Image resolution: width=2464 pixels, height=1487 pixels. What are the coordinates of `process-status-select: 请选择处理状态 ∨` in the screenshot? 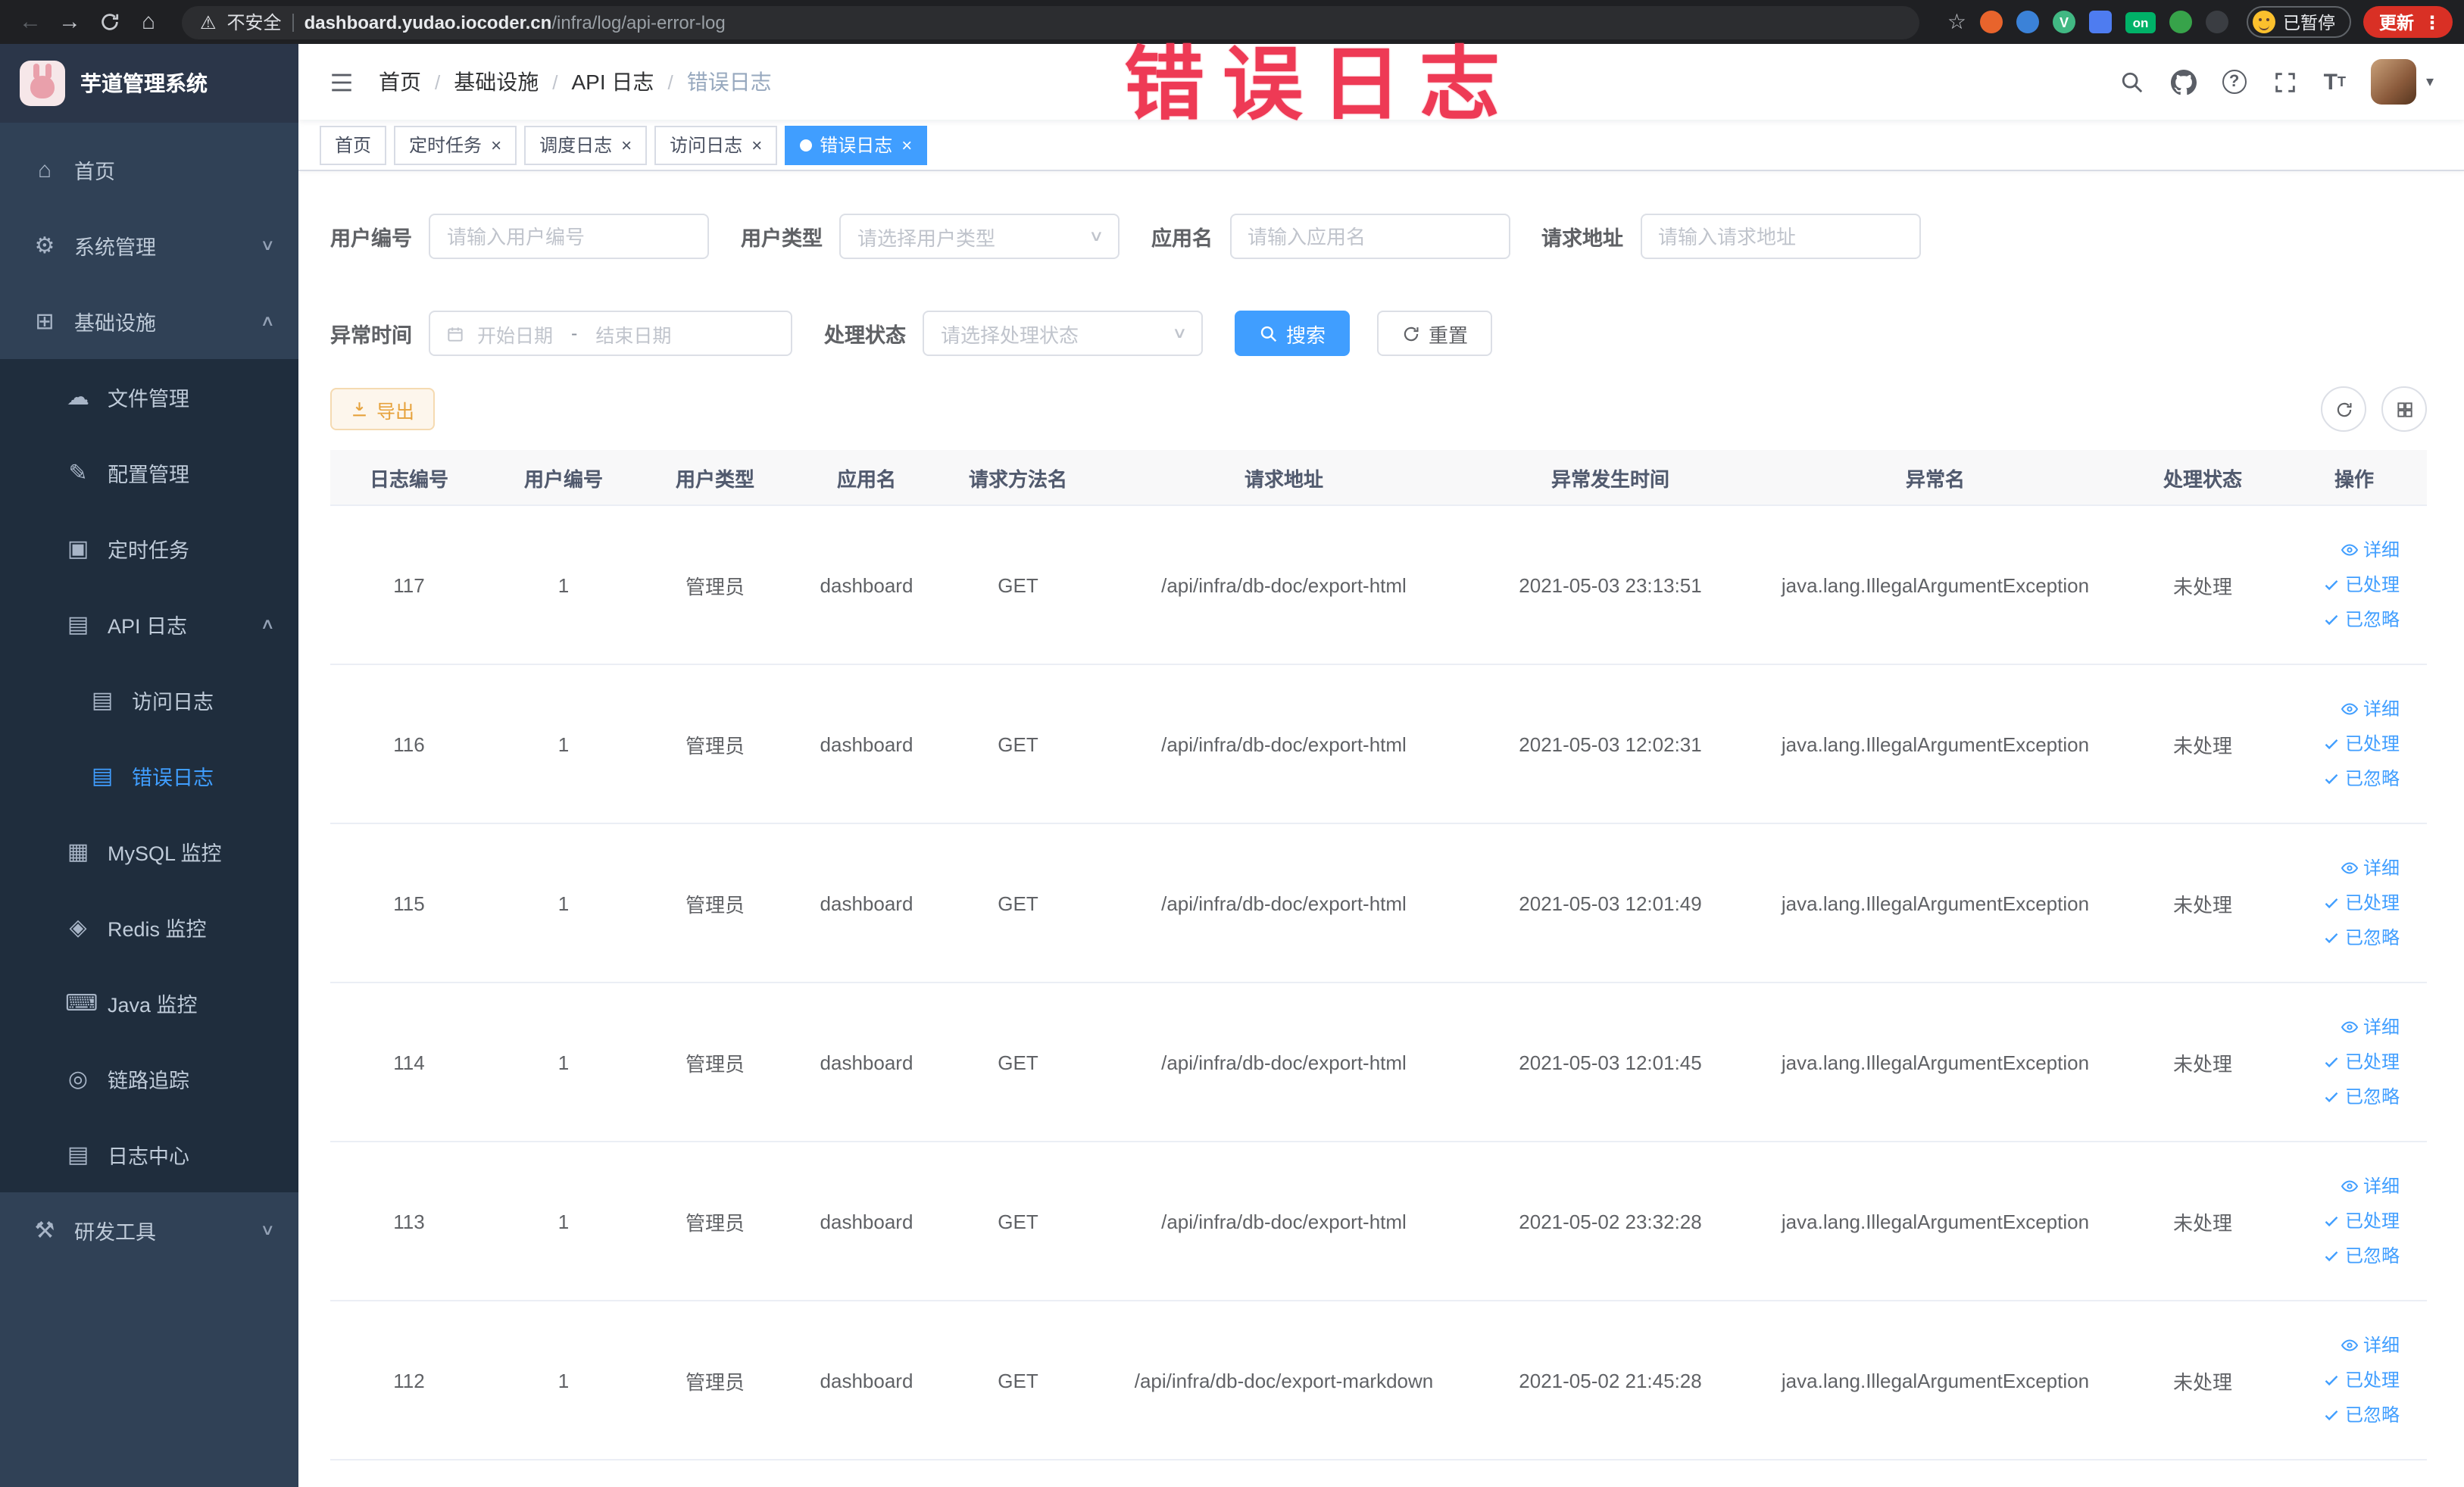 It's located at (1063, 333).